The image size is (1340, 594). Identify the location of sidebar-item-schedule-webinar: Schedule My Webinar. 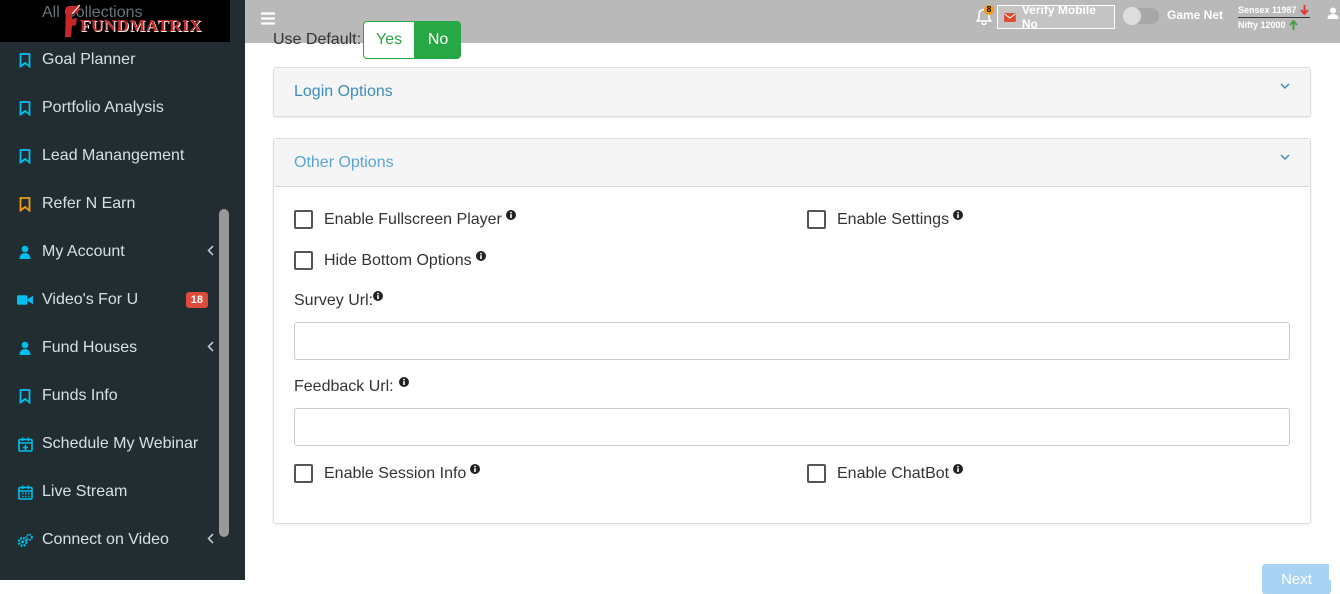
(115, 444).